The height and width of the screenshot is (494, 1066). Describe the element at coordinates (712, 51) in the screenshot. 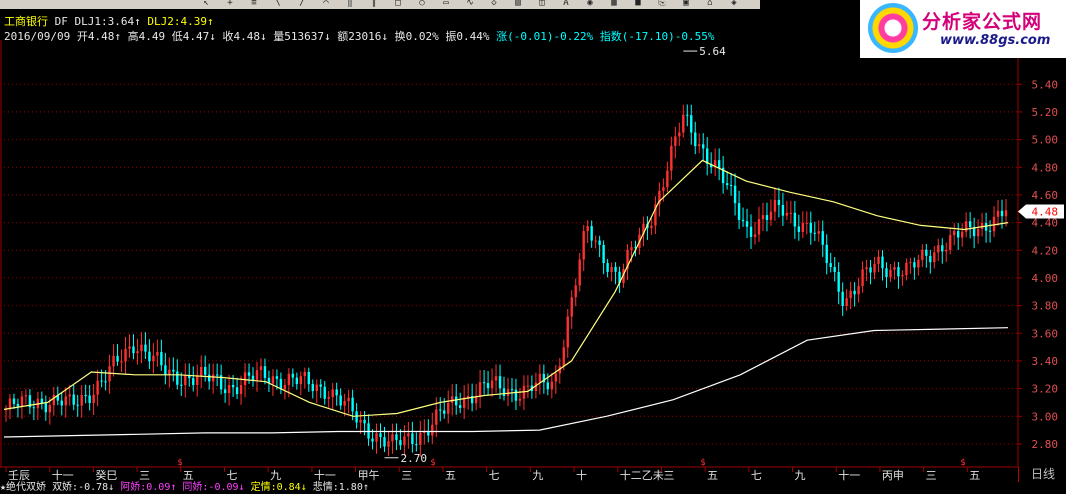

I see `high-marker-label: 5.64` at that location.